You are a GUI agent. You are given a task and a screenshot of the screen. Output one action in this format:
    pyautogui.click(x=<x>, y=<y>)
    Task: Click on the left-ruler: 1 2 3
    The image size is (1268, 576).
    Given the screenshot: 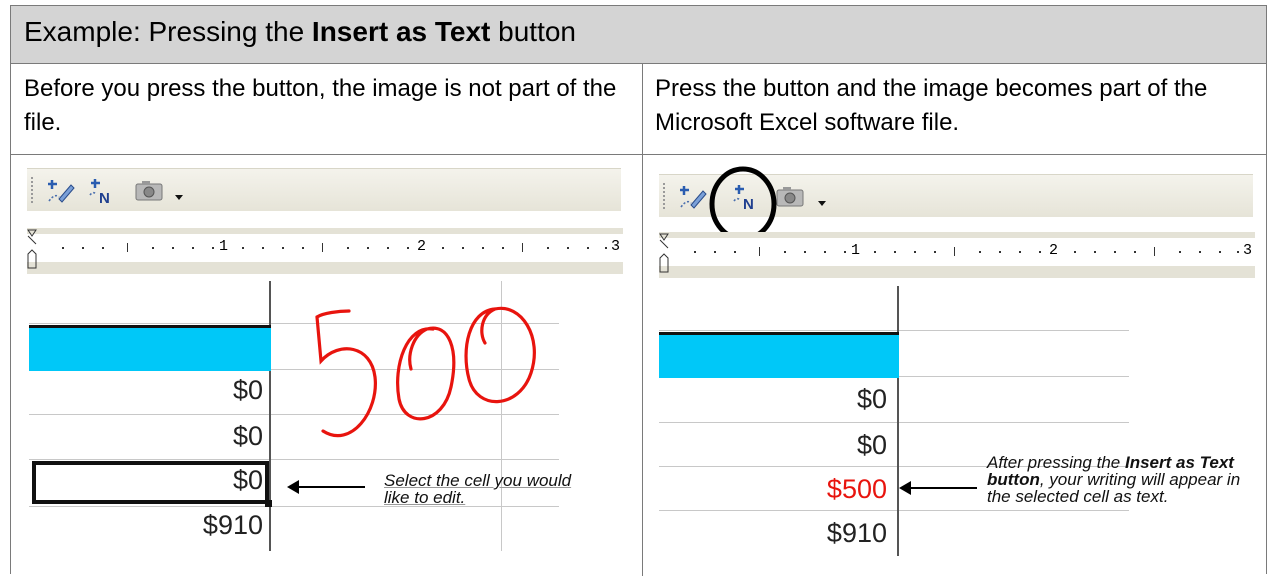 What is the action you would take?
    pyautogui.click(x=325, y=251)
    